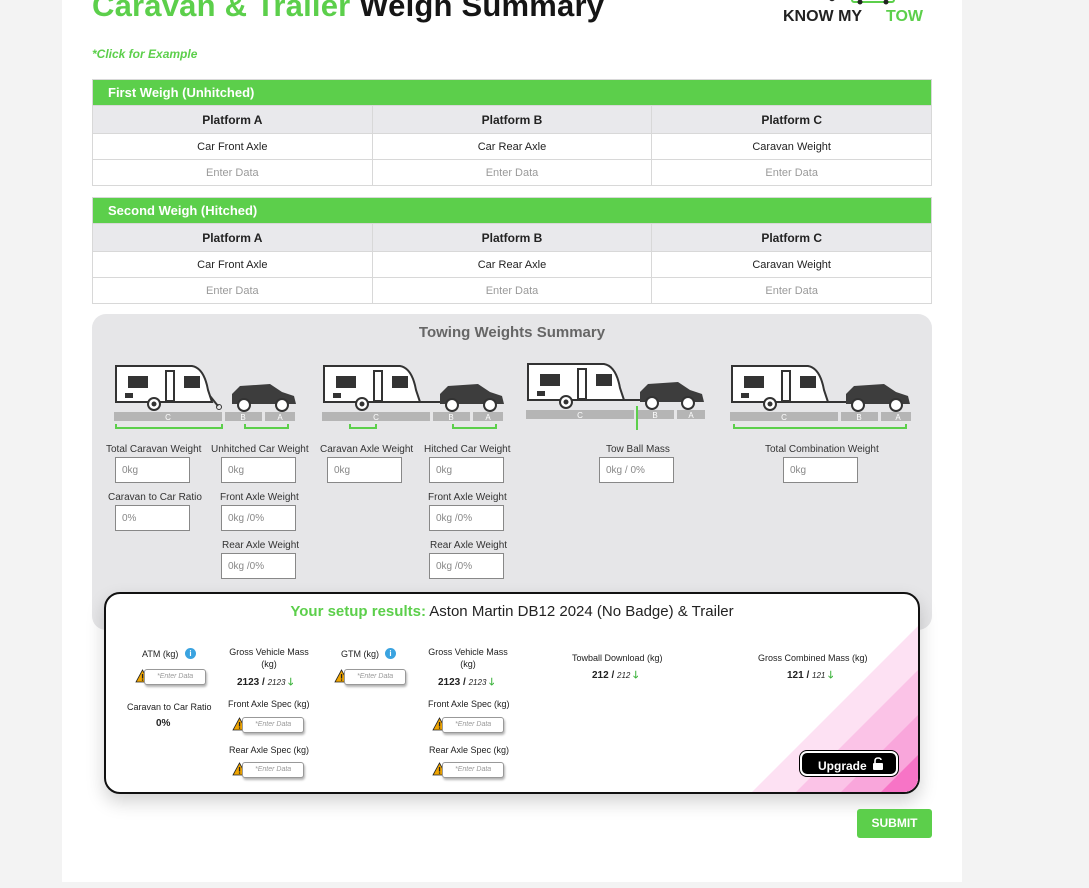 This screenshot has height=888, width=1089. What do you see at coordinates (390, 653) in the screenshot?
I see `gtm-info-icon: i` at bounding box center [390, 653].